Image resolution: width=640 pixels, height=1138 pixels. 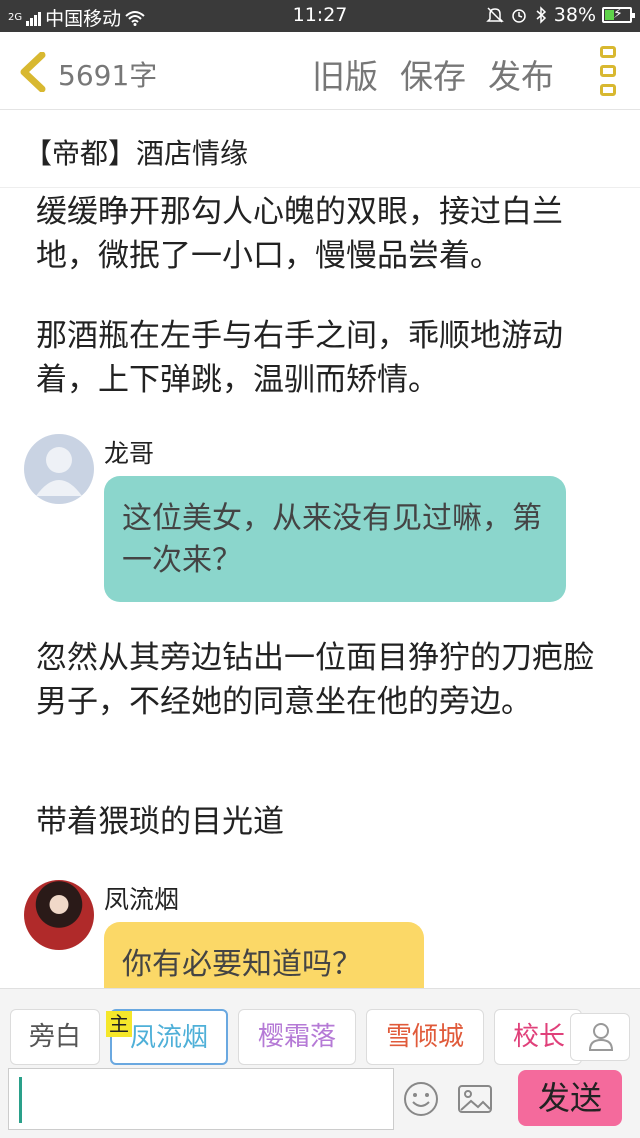 I want to click on character-manage-button, so click(x=600, y=1037).